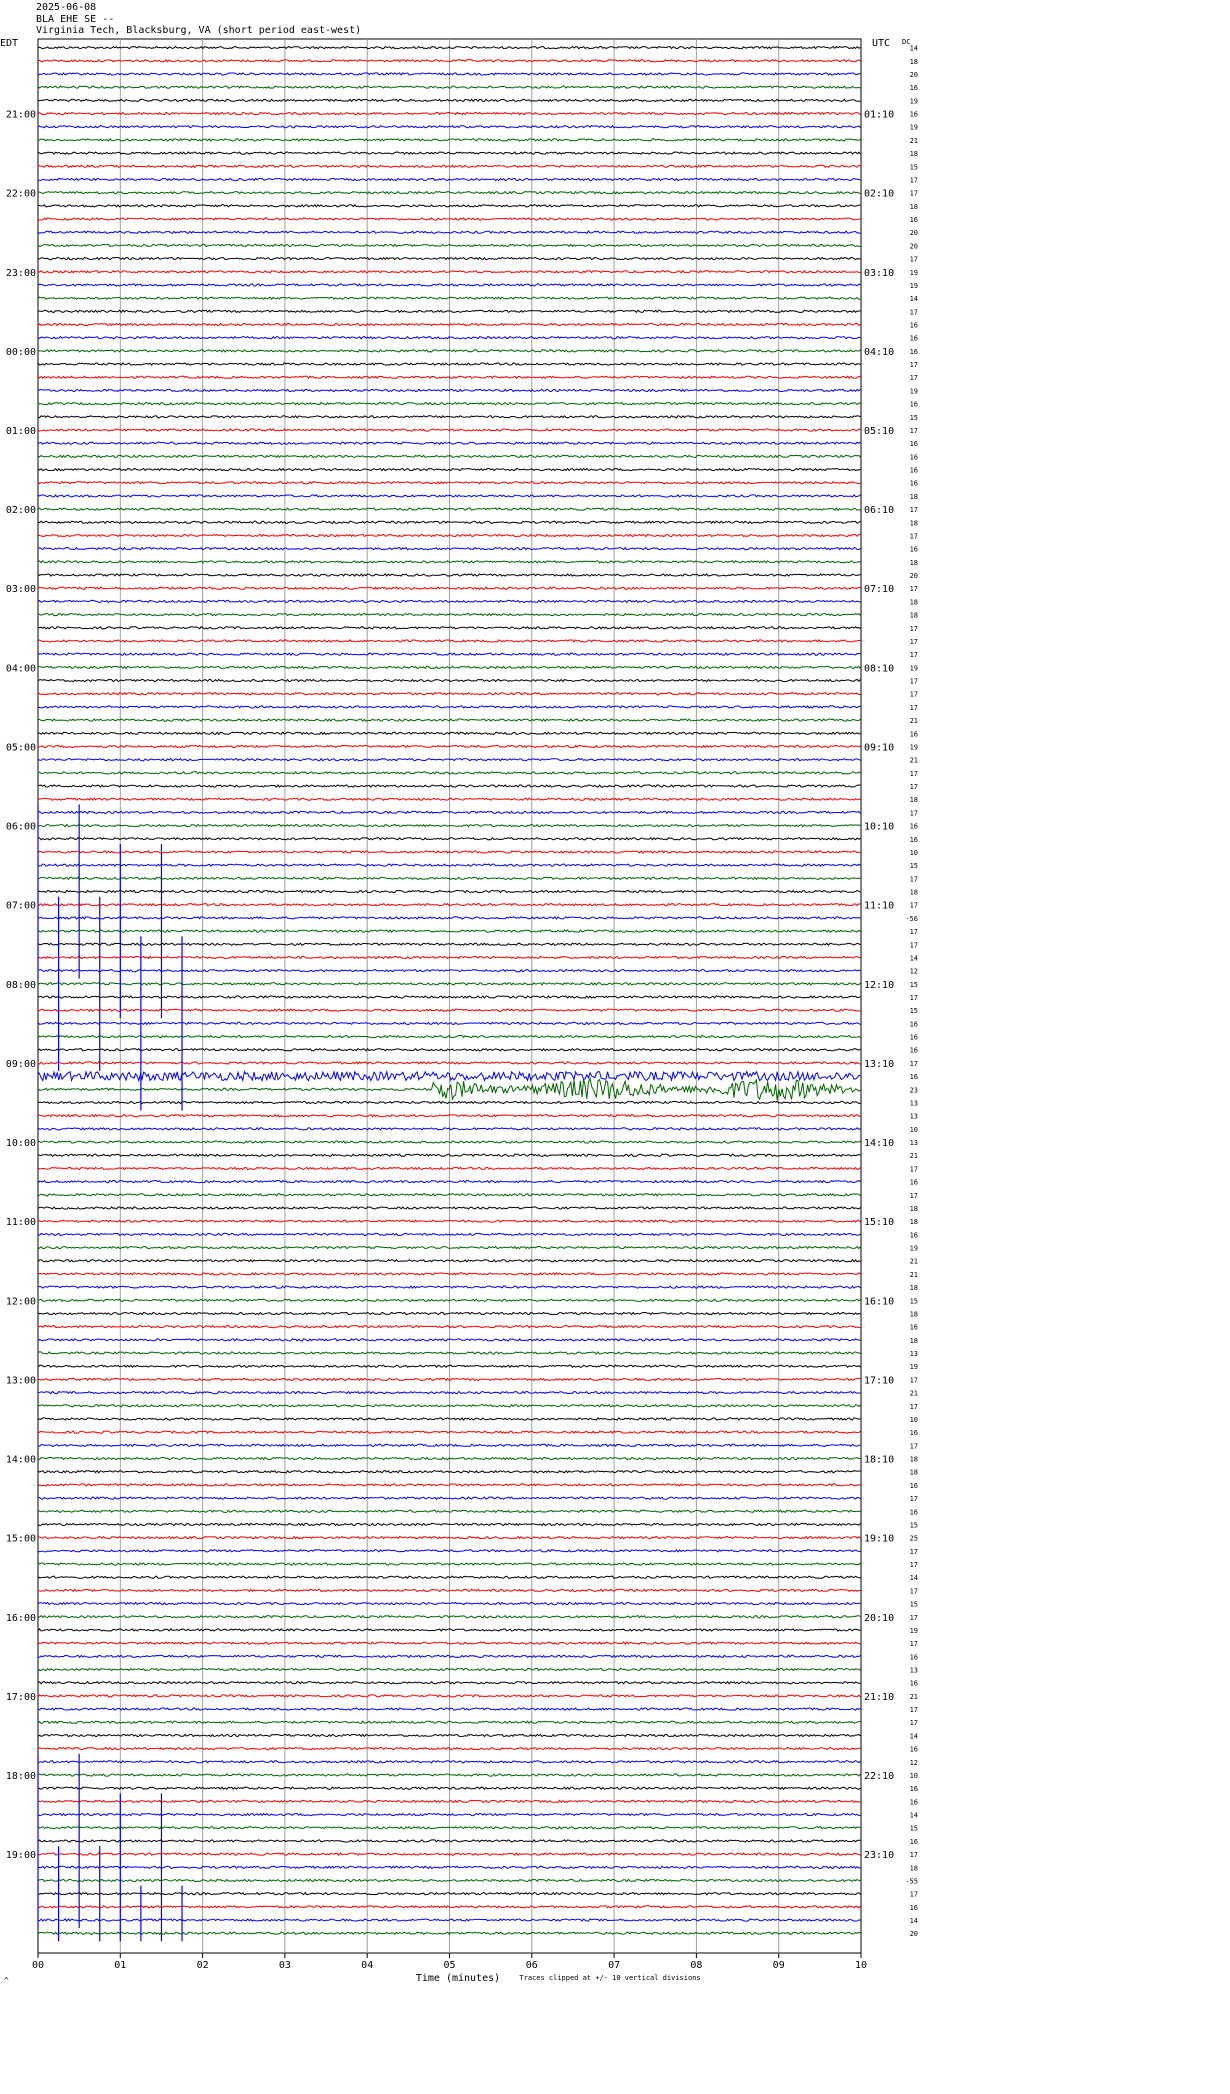  What do you see at coordinates (449, 1965) in the screenshot?
I see `x-tick-label: 05` at bounding box center [449, 1965].